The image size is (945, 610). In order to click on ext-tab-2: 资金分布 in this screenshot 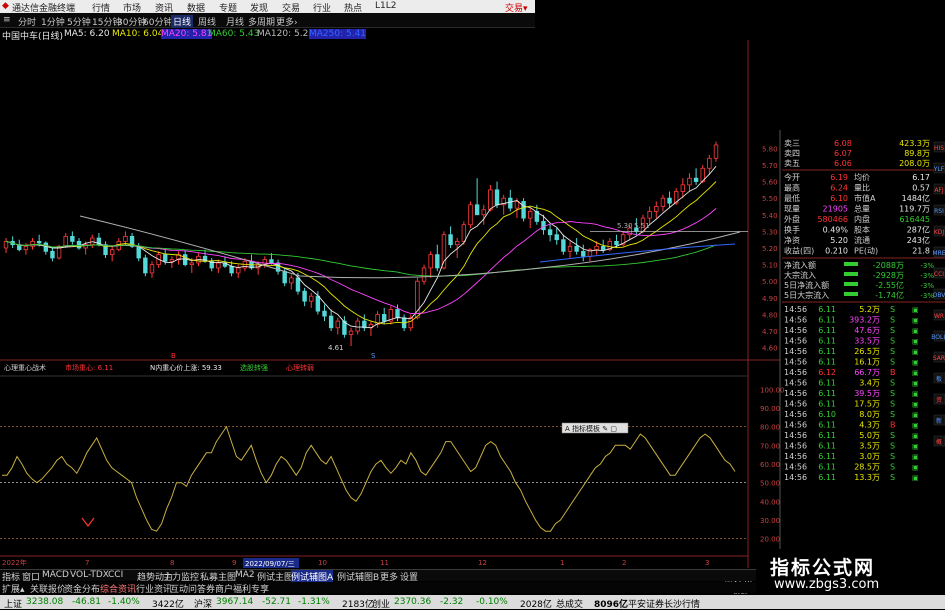, I will do `click(82, 588)`.